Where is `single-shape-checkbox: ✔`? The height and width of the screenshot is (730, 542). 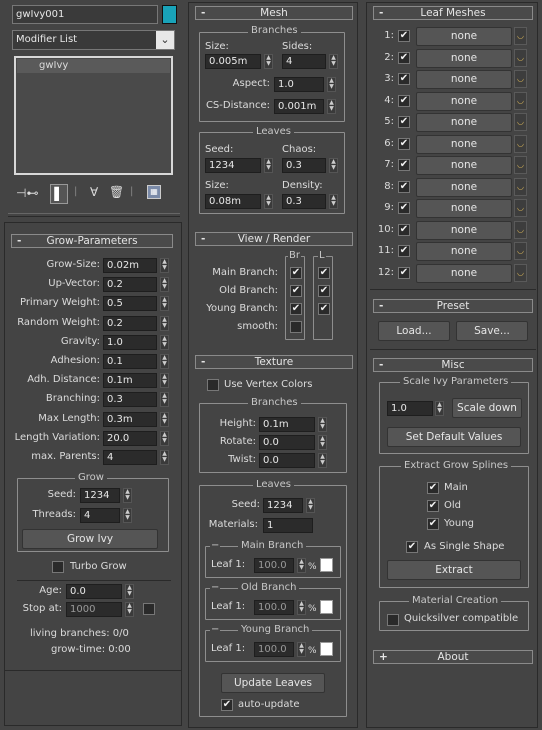 single-shape-checkbox: ✔ is located at coordinates (412, 547).